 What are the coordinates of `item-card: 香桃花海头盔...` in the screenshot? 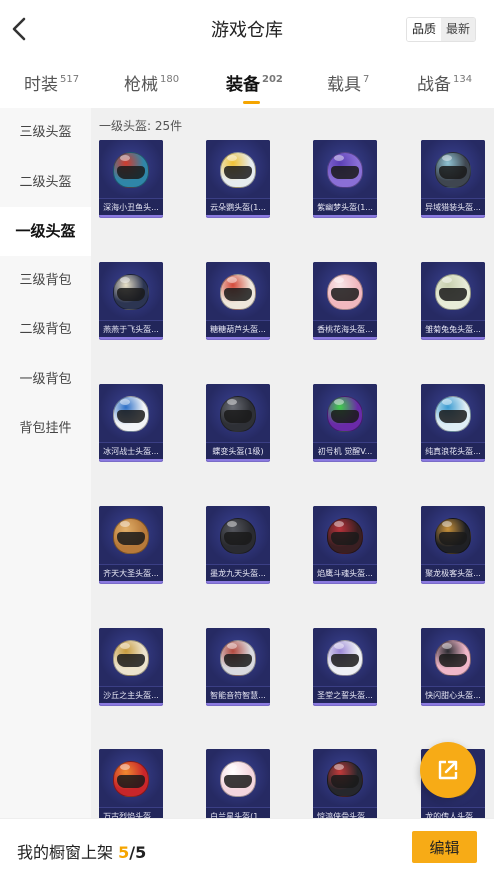 It's located at (345, 300).